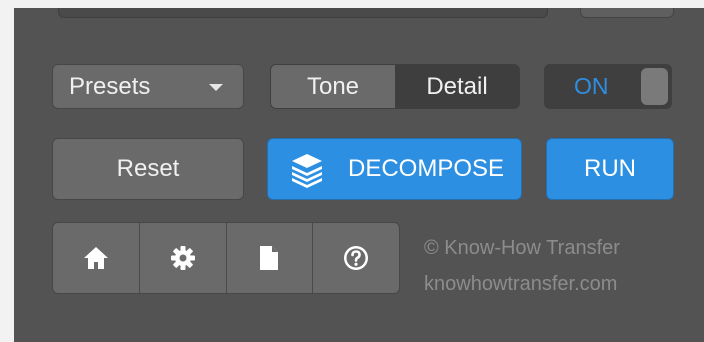 This screenshot has width=704, height=342. I want to click on copyright-text: © Know-How Transfer, so click(522, 248).